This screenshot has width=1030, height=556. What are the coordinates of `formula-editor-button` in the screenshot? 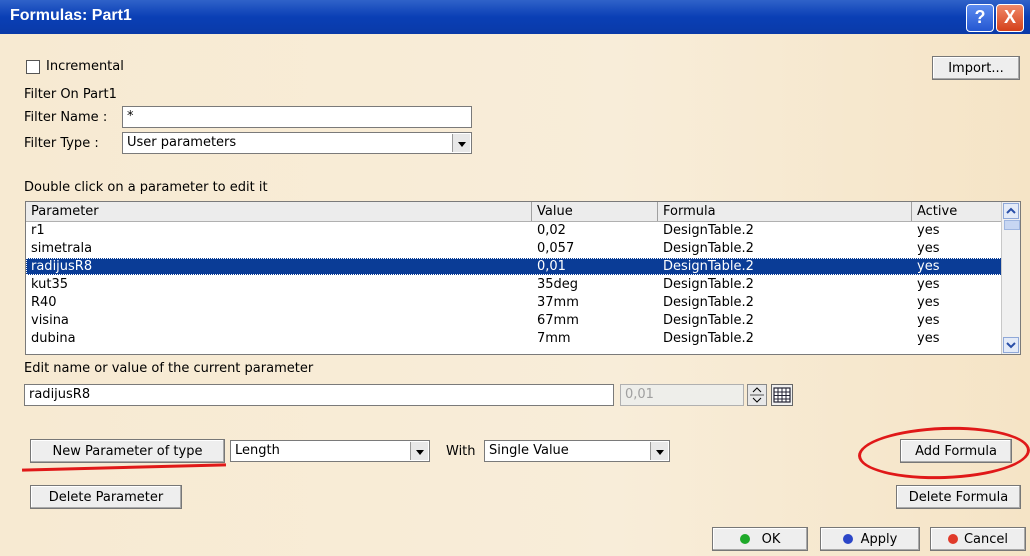 It's located at (782, 395).